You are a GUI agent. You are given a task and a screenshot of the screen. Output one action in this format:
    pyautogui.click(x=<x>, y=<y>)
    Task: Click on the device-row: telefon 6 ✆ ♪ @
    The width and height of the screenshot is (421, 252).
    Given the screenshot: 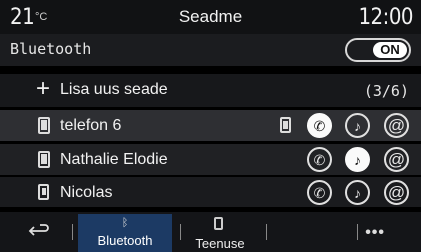 What is the action you would take?
    pyautogui.click(x=210, y=125)
    